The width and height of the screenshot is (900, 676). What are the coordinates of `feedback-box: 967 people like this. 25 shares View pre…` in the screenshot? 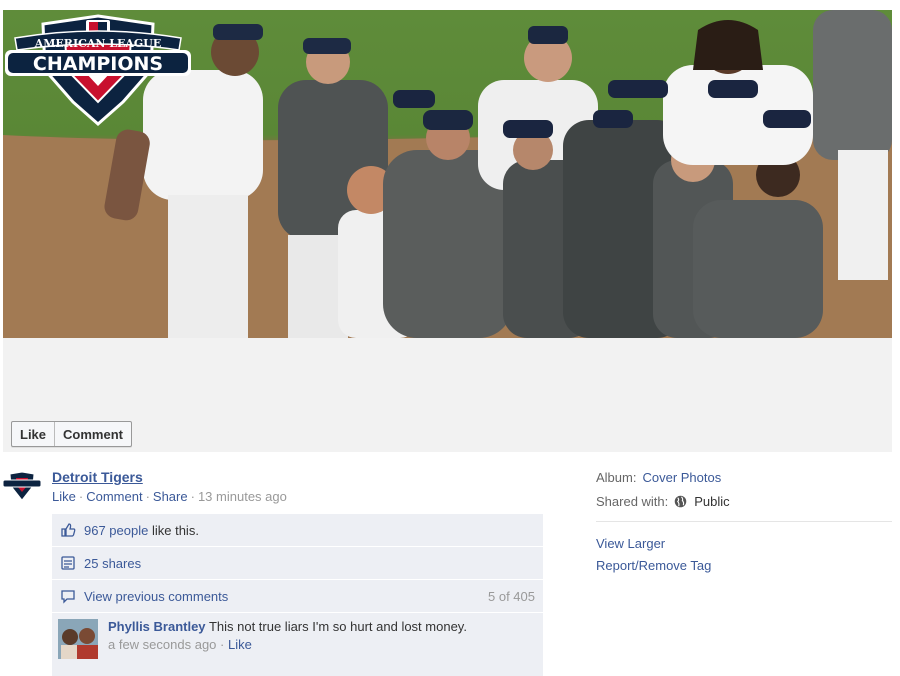 It's located at (297, 595).